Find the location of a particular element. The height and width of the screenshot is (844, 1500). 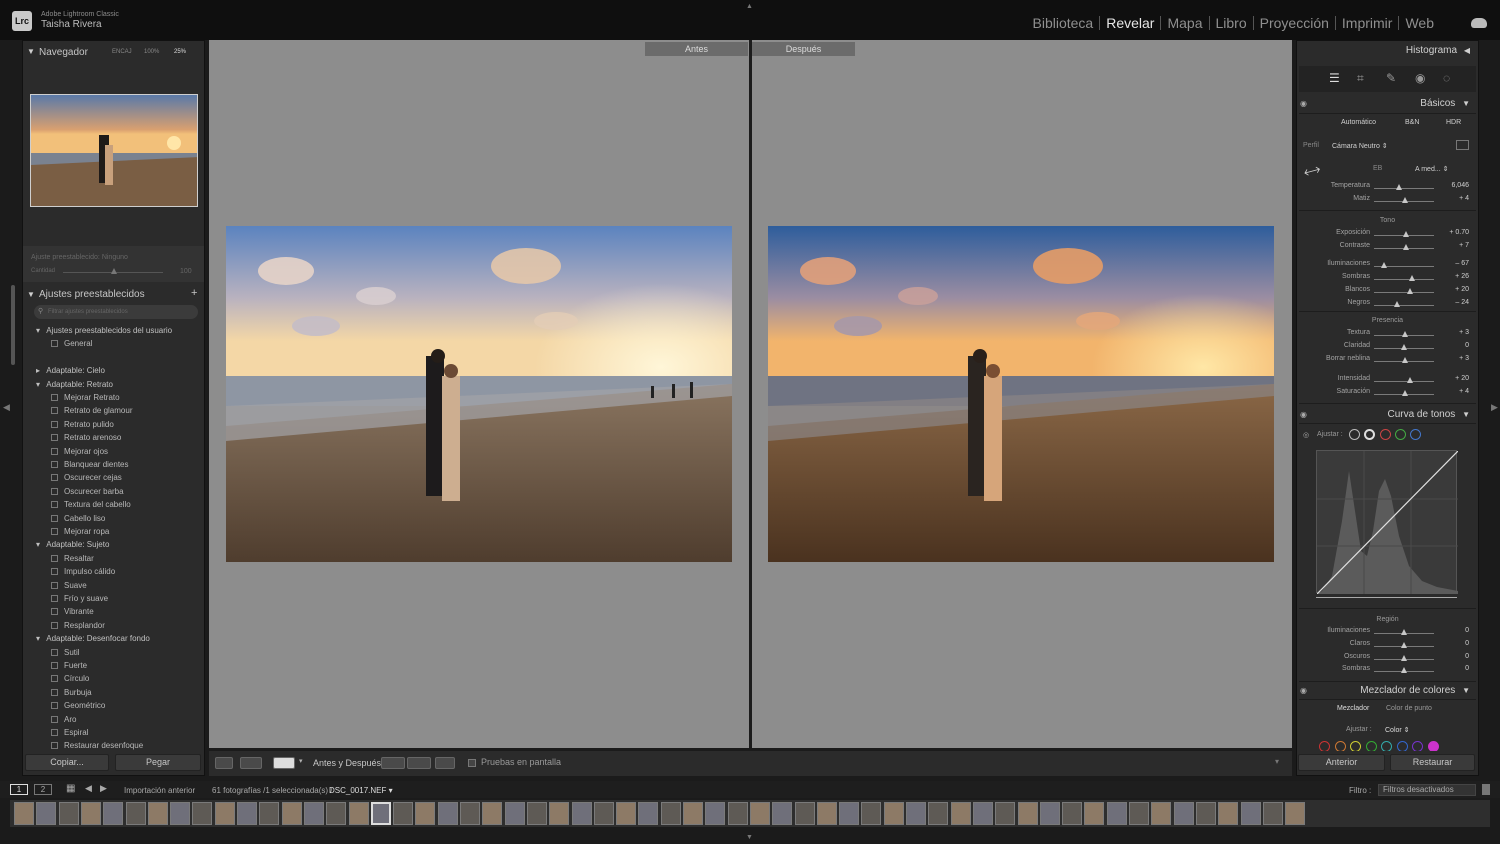

secondary-window-button: 2 is located at coordinates (43, 789).